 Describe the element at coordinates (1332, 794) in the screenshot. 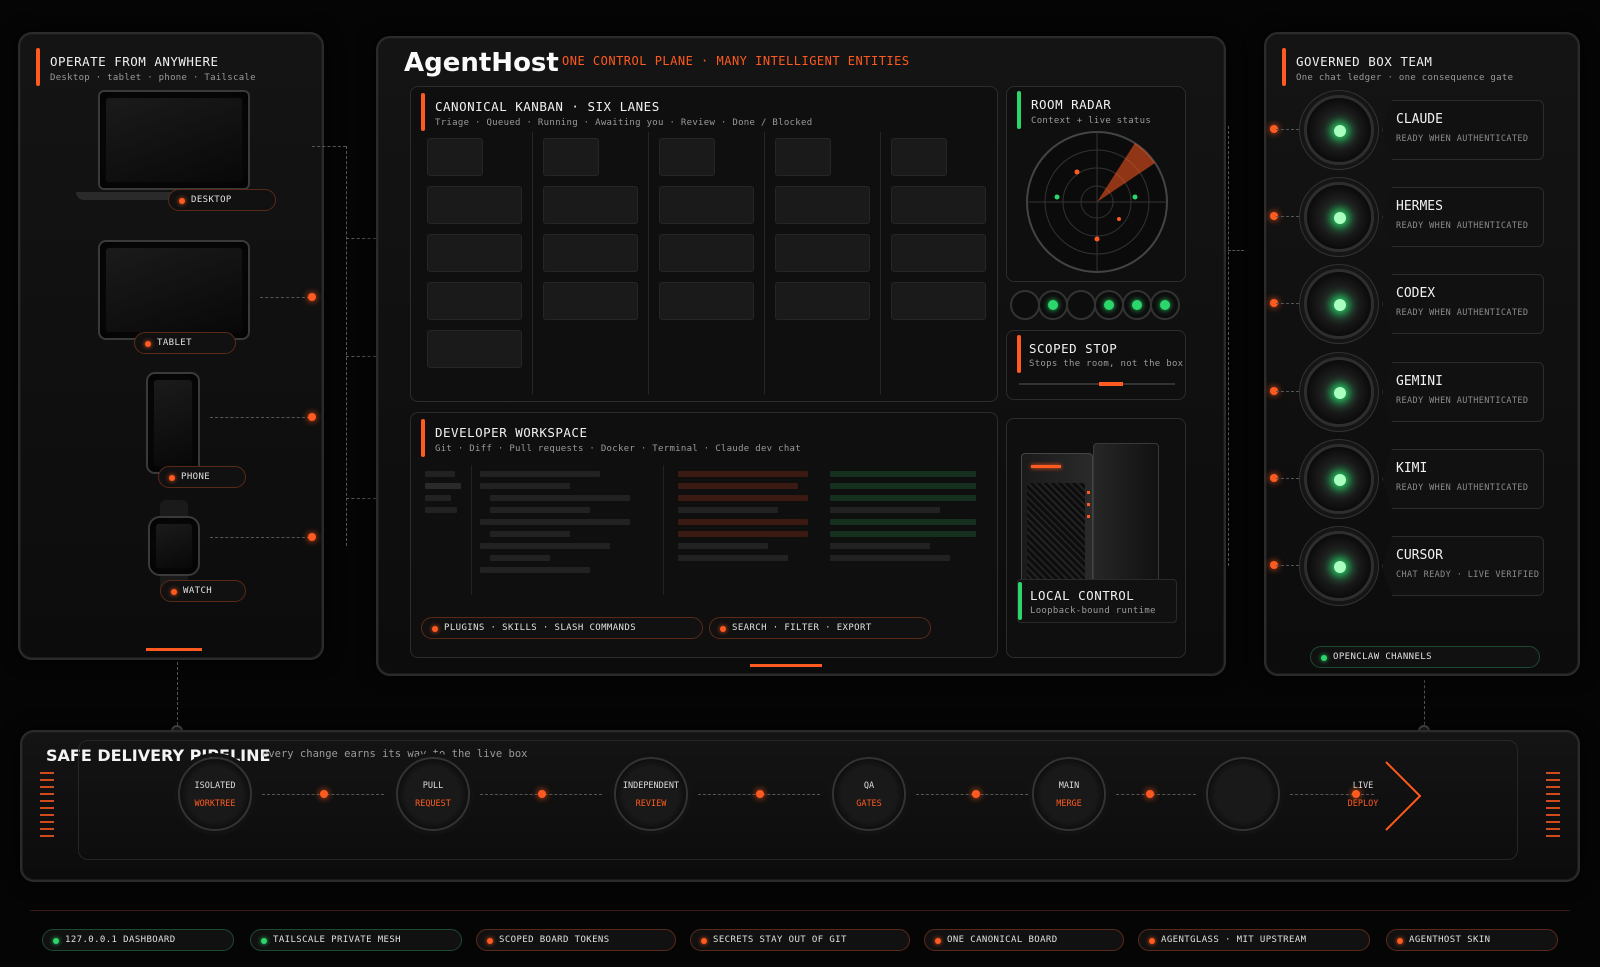

I see `pipeline-connector` at that location.